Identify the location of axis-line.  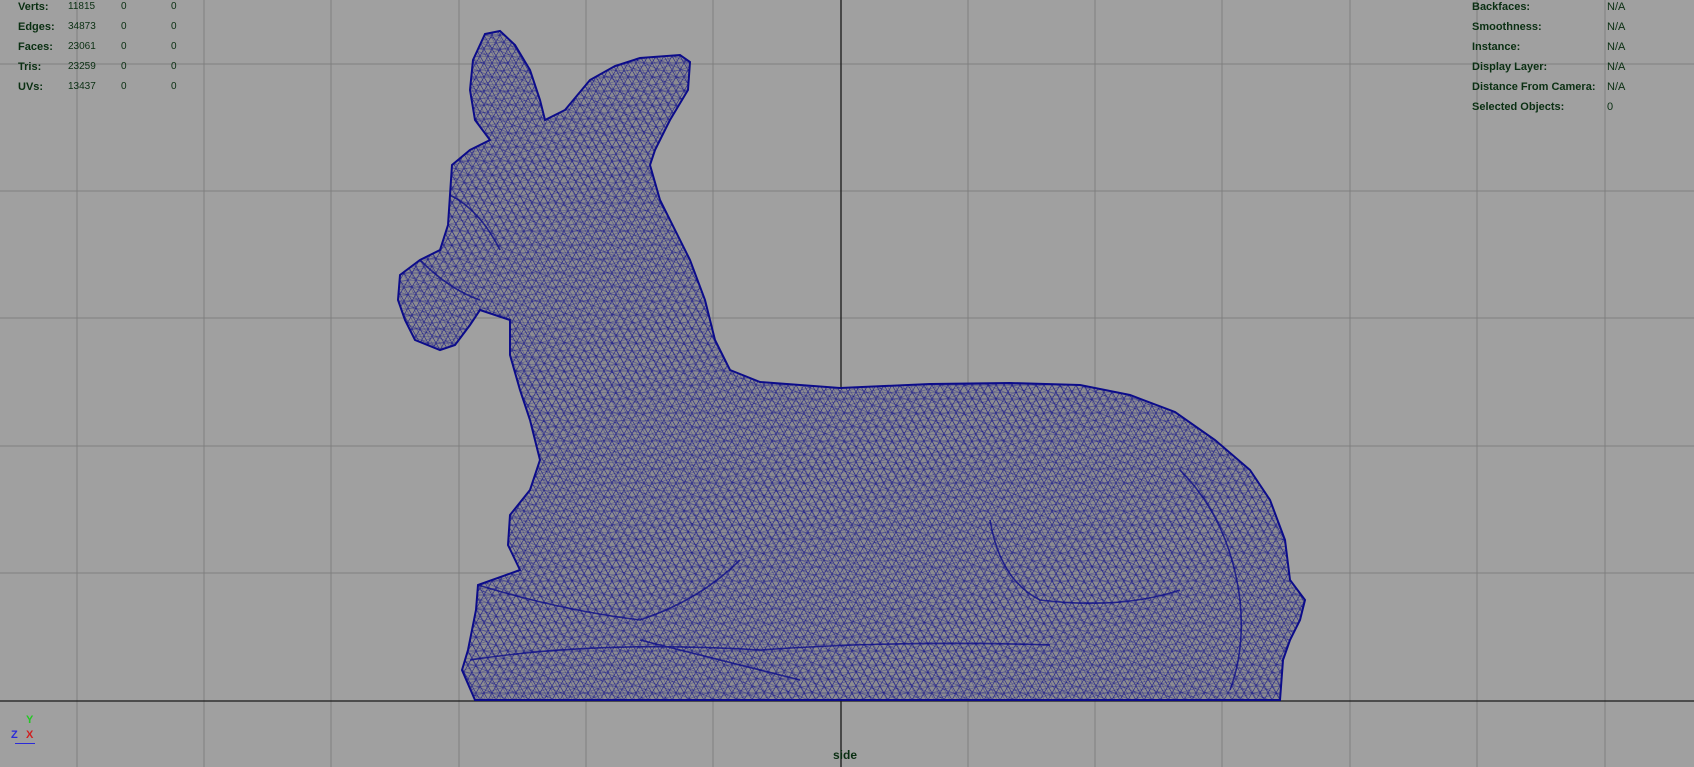
(25, 743).